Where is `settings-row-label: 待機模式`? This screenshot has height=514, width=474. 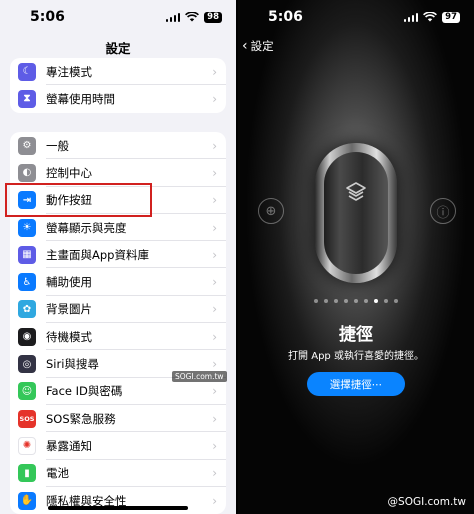 settings-row-label: 待機模式 is located at coordinates (69, 336).